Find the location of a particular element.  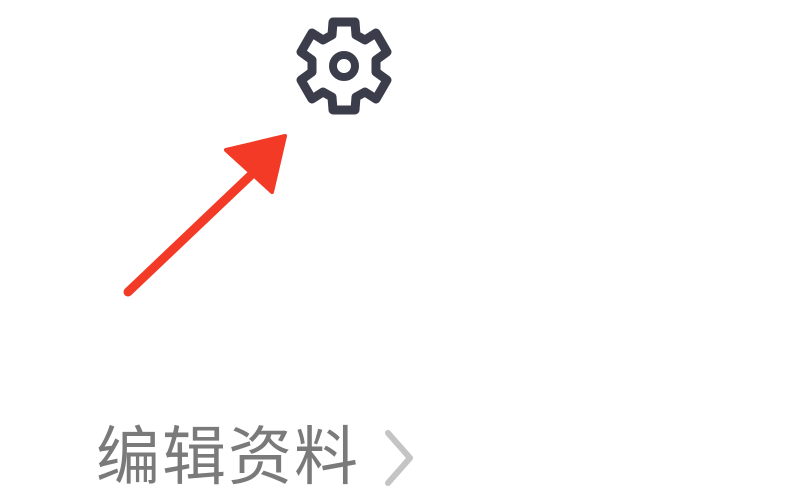

gear-icon is located at coordinates (344, 66).